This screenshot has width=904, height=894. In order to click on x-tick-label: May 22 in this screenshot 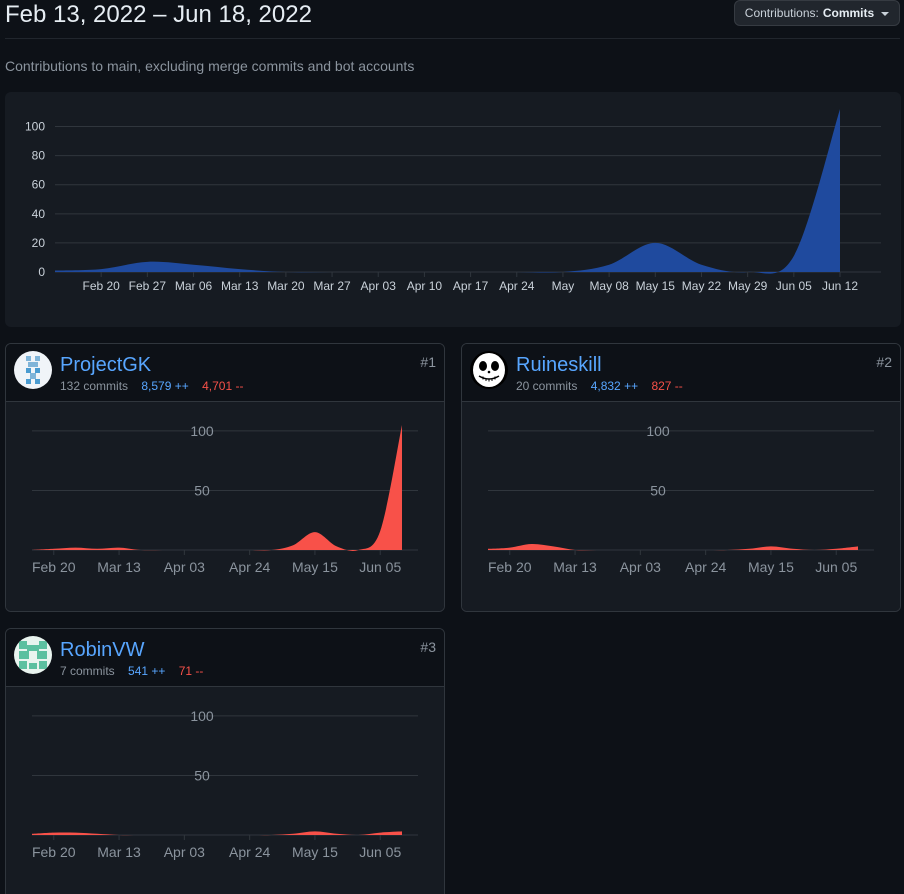, I will do `click(702, 286)`.